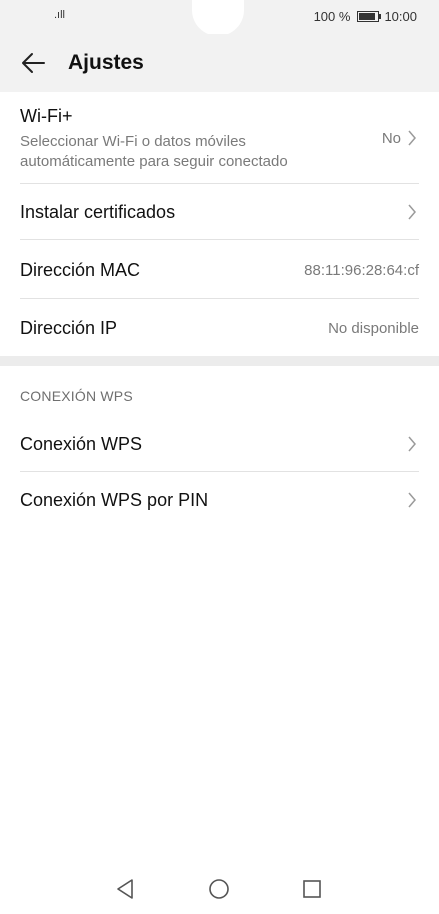 The width and height of the screenshot is (439, 914). I want to click on status-right: 100 % 10:00, so click(365, 16).